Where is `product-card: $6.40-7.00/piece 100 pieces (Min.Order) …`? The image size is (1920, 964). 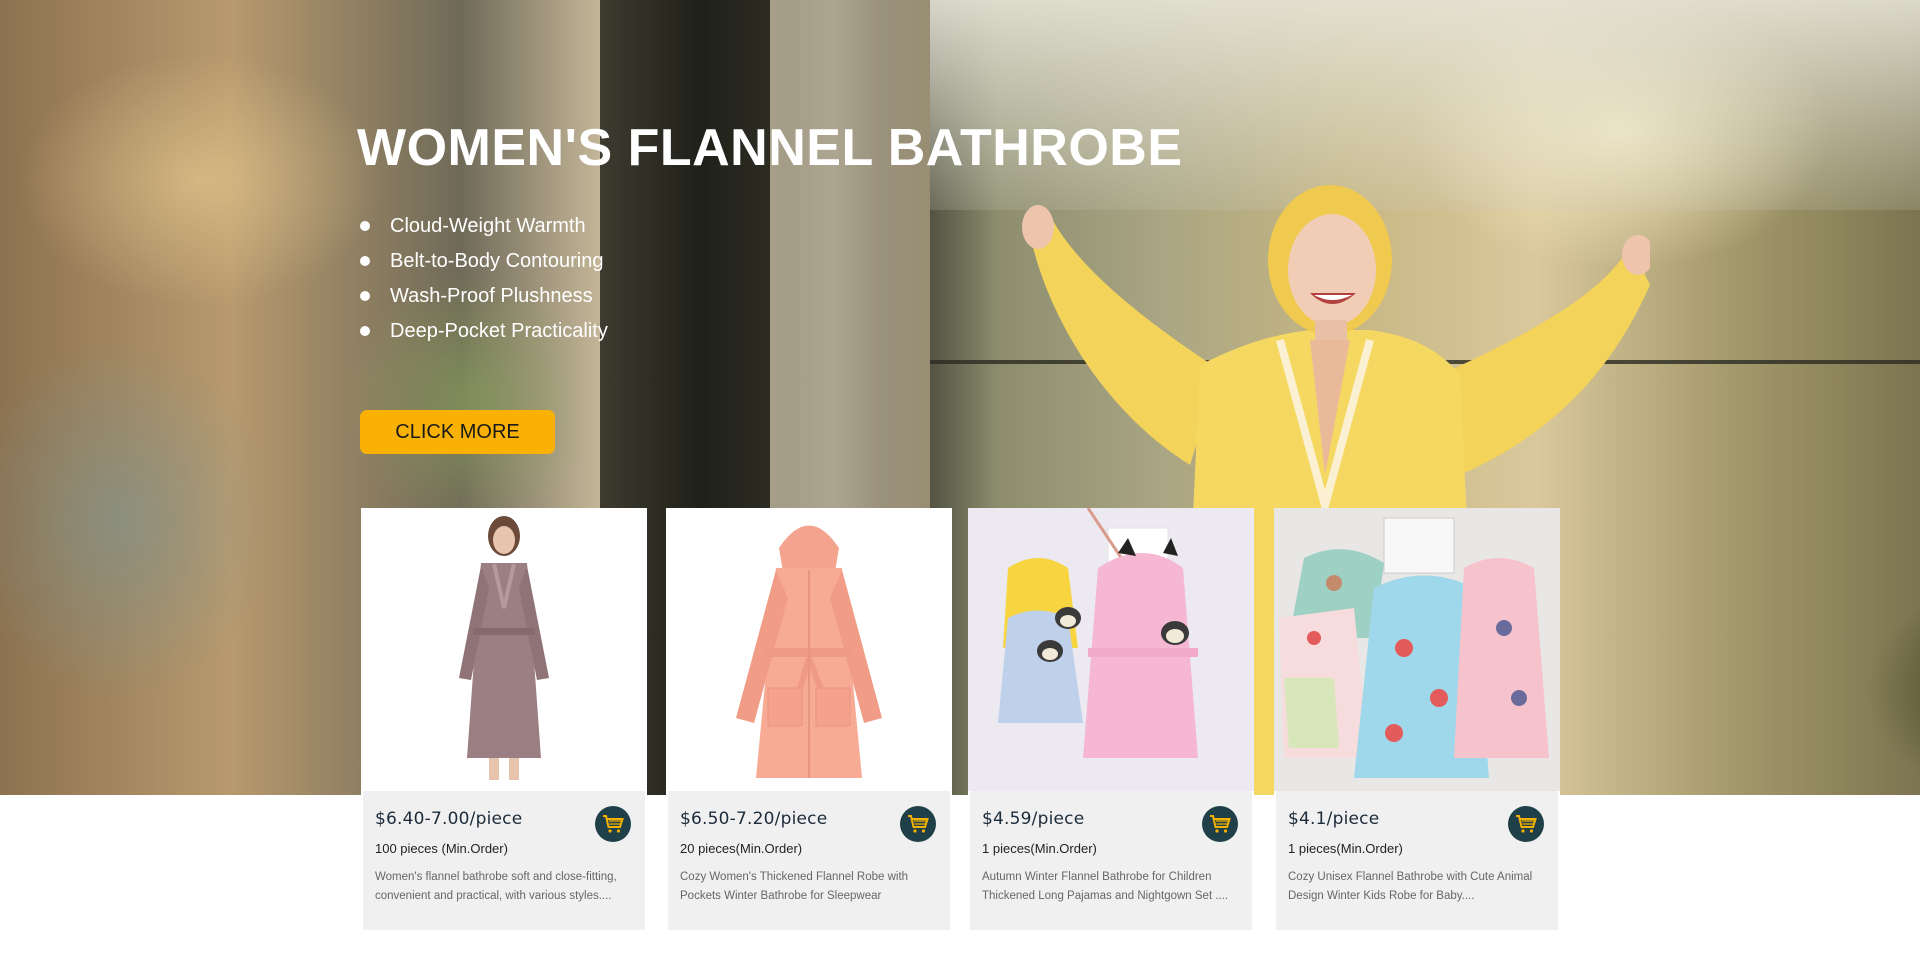
product-card: $6.40-7.00/piece 100 pieces (Min.Order) … is located at coordinates (504, 719).